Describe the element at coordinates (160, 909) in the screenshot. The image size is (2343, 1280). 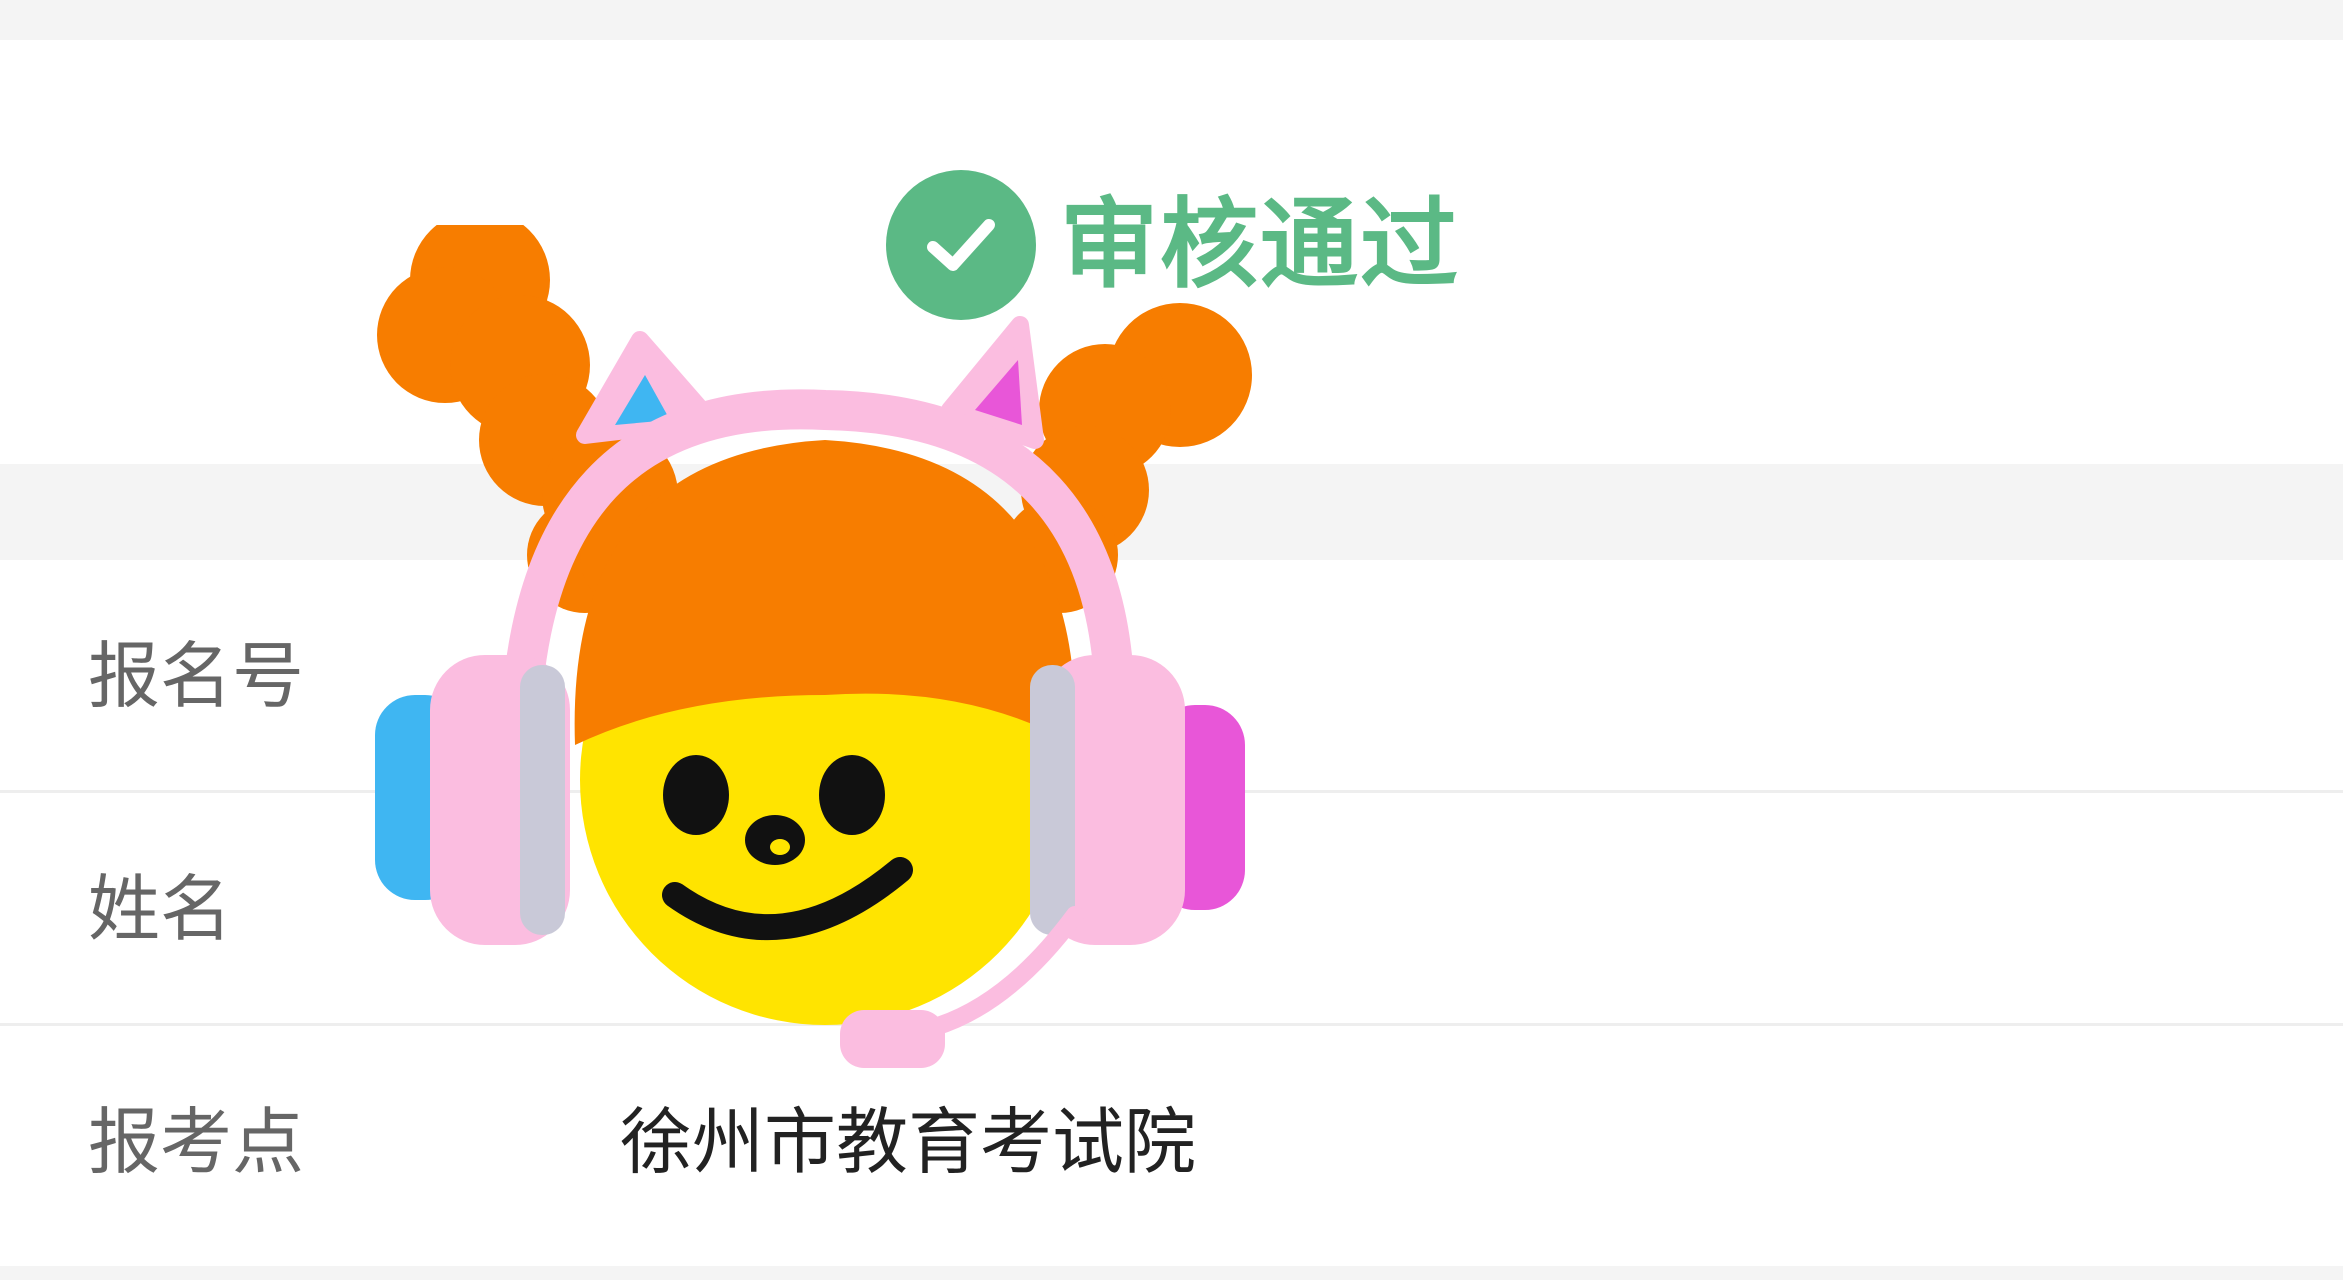
I see `name-label: 姓名` at that location.